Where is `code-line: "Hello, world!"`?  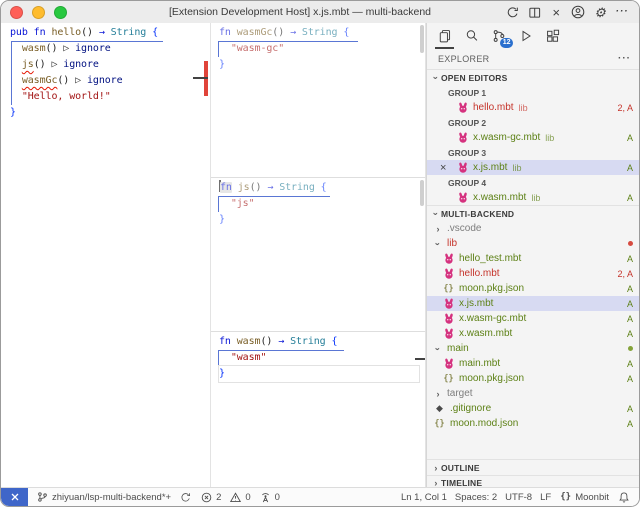 code-line: "Hello, world!" is located at coordinates (107, 97).